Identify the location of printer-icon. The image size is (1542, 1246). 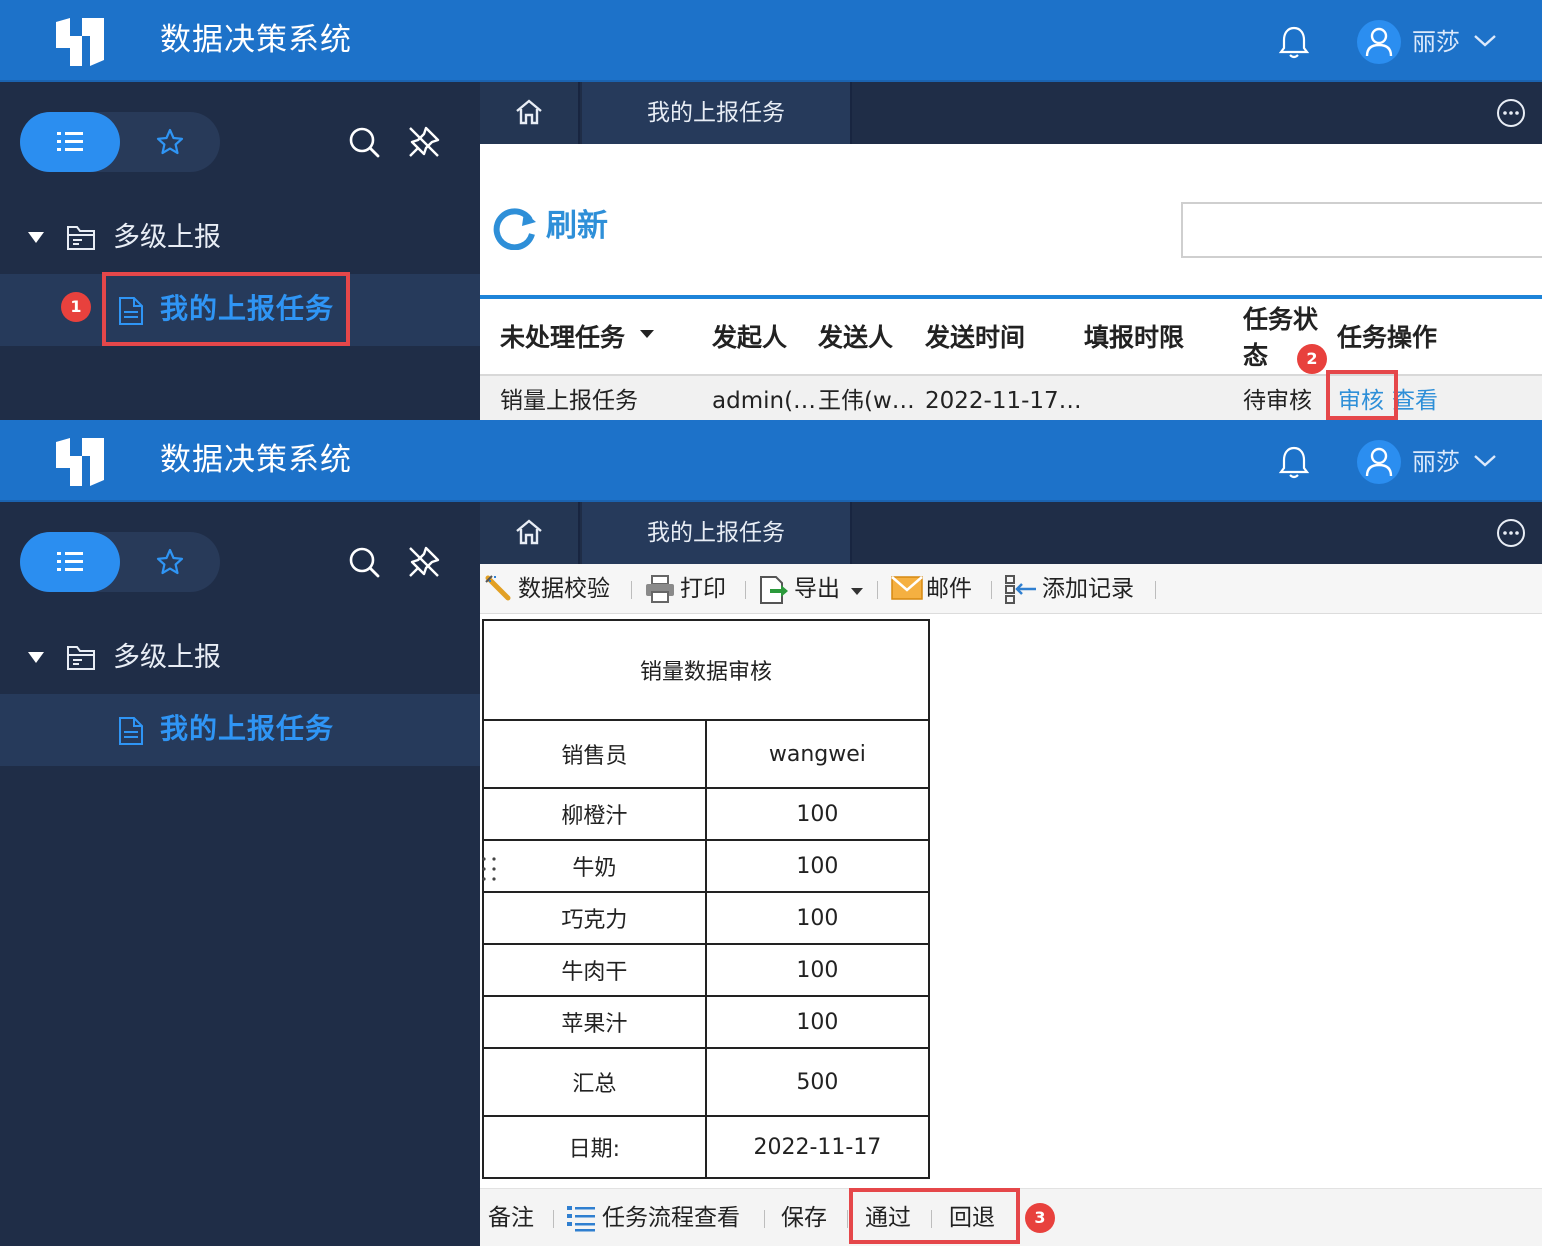
(660, 589).